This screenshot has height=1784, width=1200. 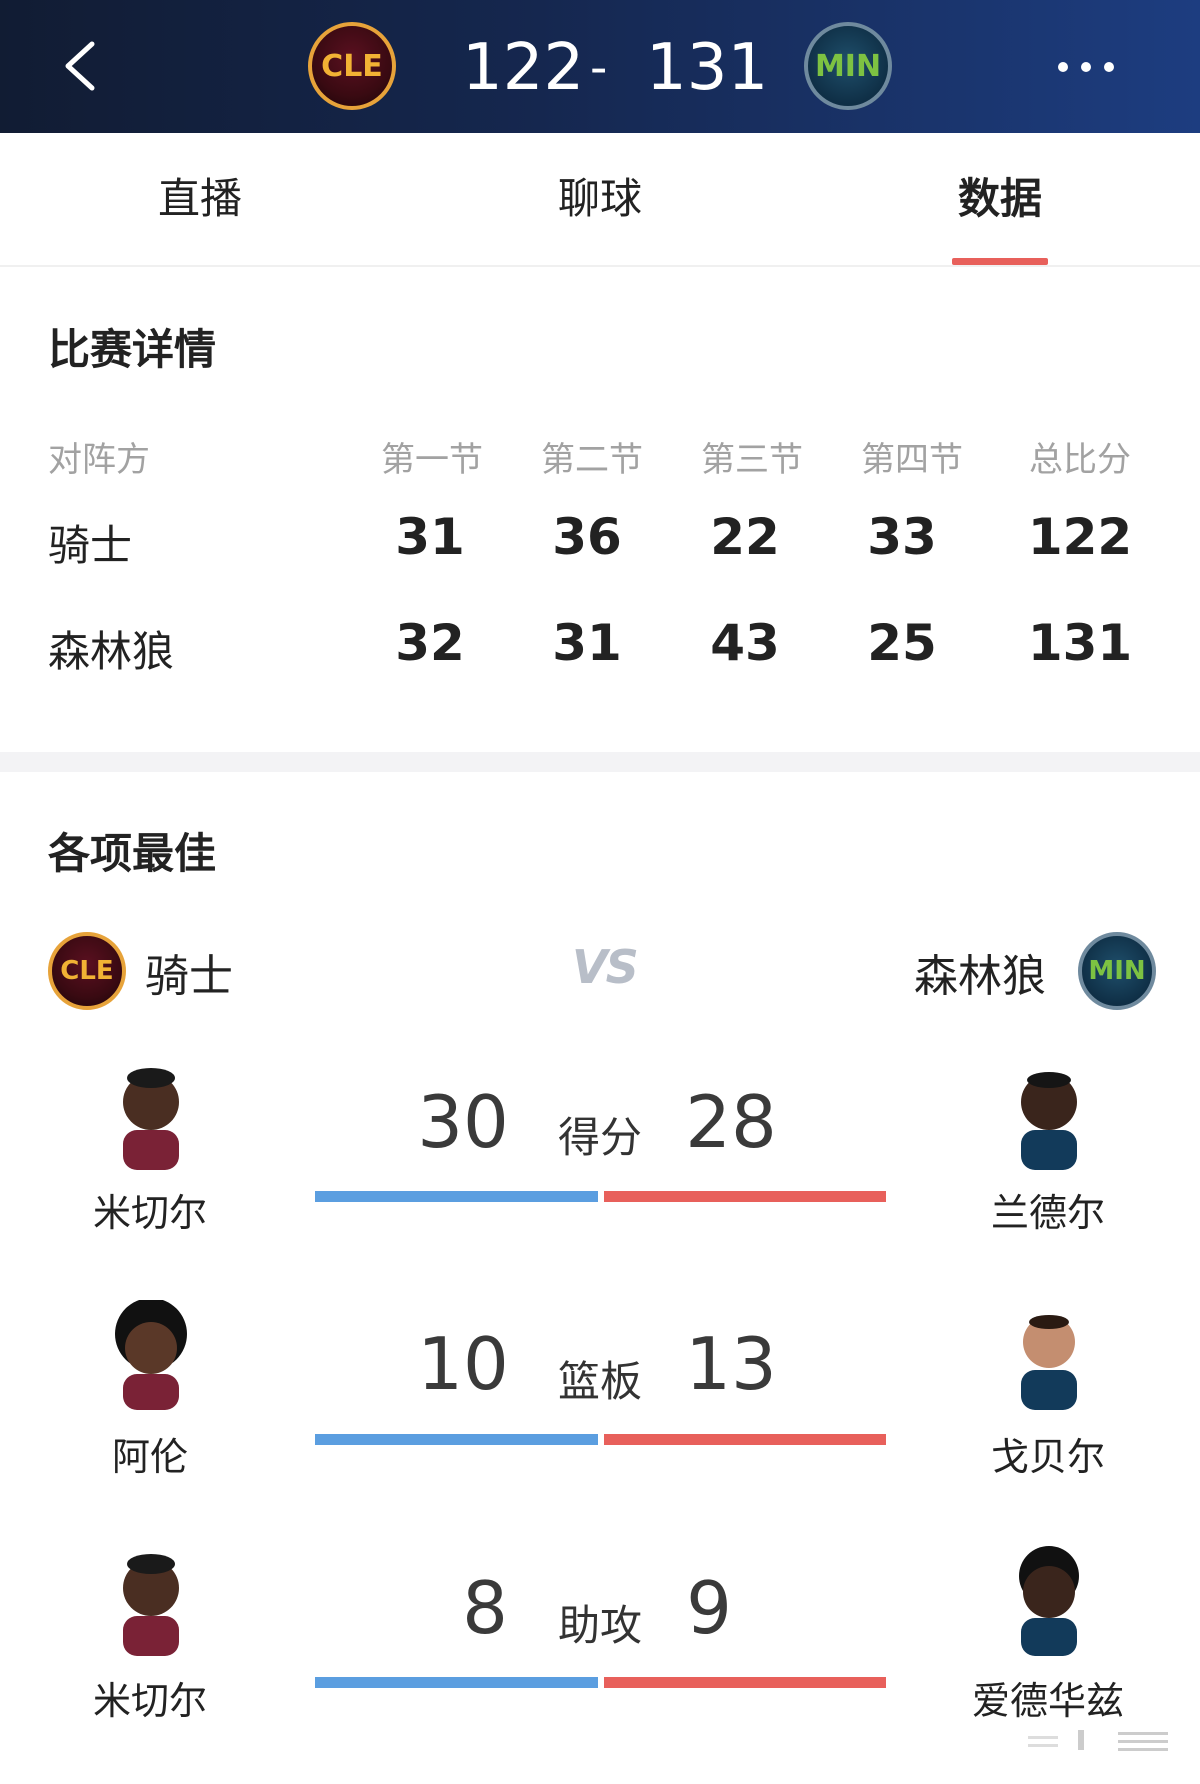 What do you see at coordinates (707, 68) in the screenshot?
I see `away-score: 131` at bounding box center [707, 68].